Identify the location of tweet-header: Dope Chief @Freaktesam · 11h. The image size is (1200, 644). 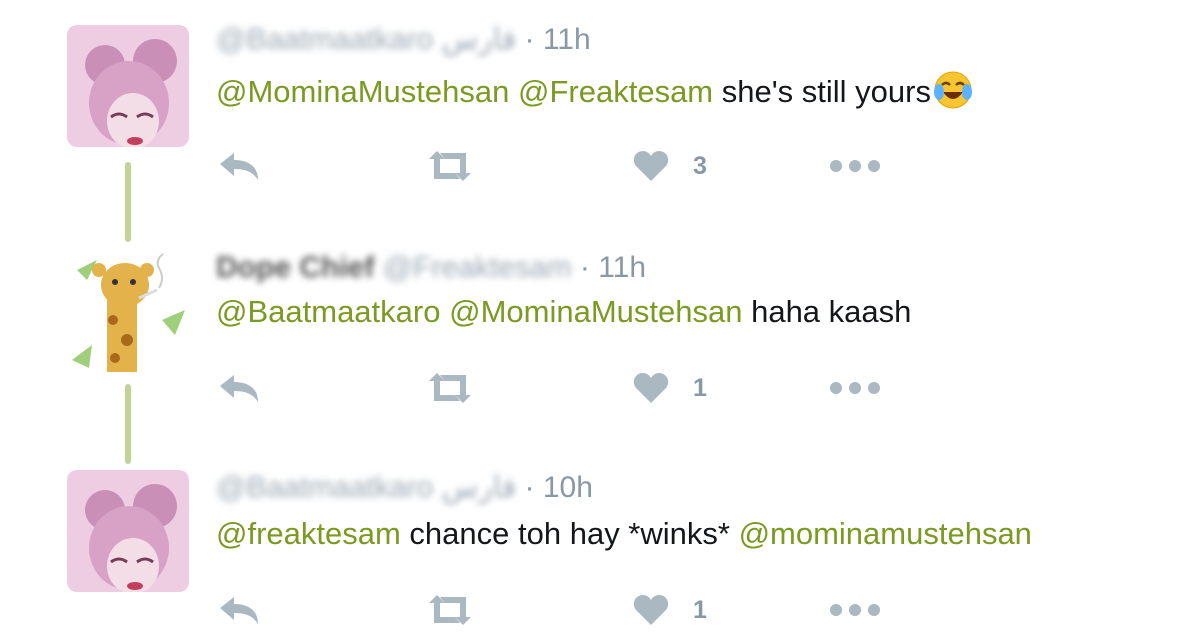
(431, 268).